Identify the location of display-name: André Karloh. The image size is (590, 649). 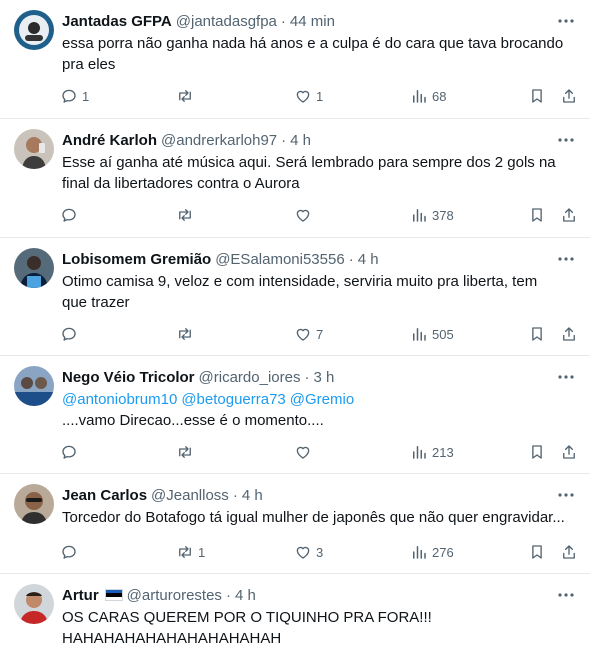
(109, 140).